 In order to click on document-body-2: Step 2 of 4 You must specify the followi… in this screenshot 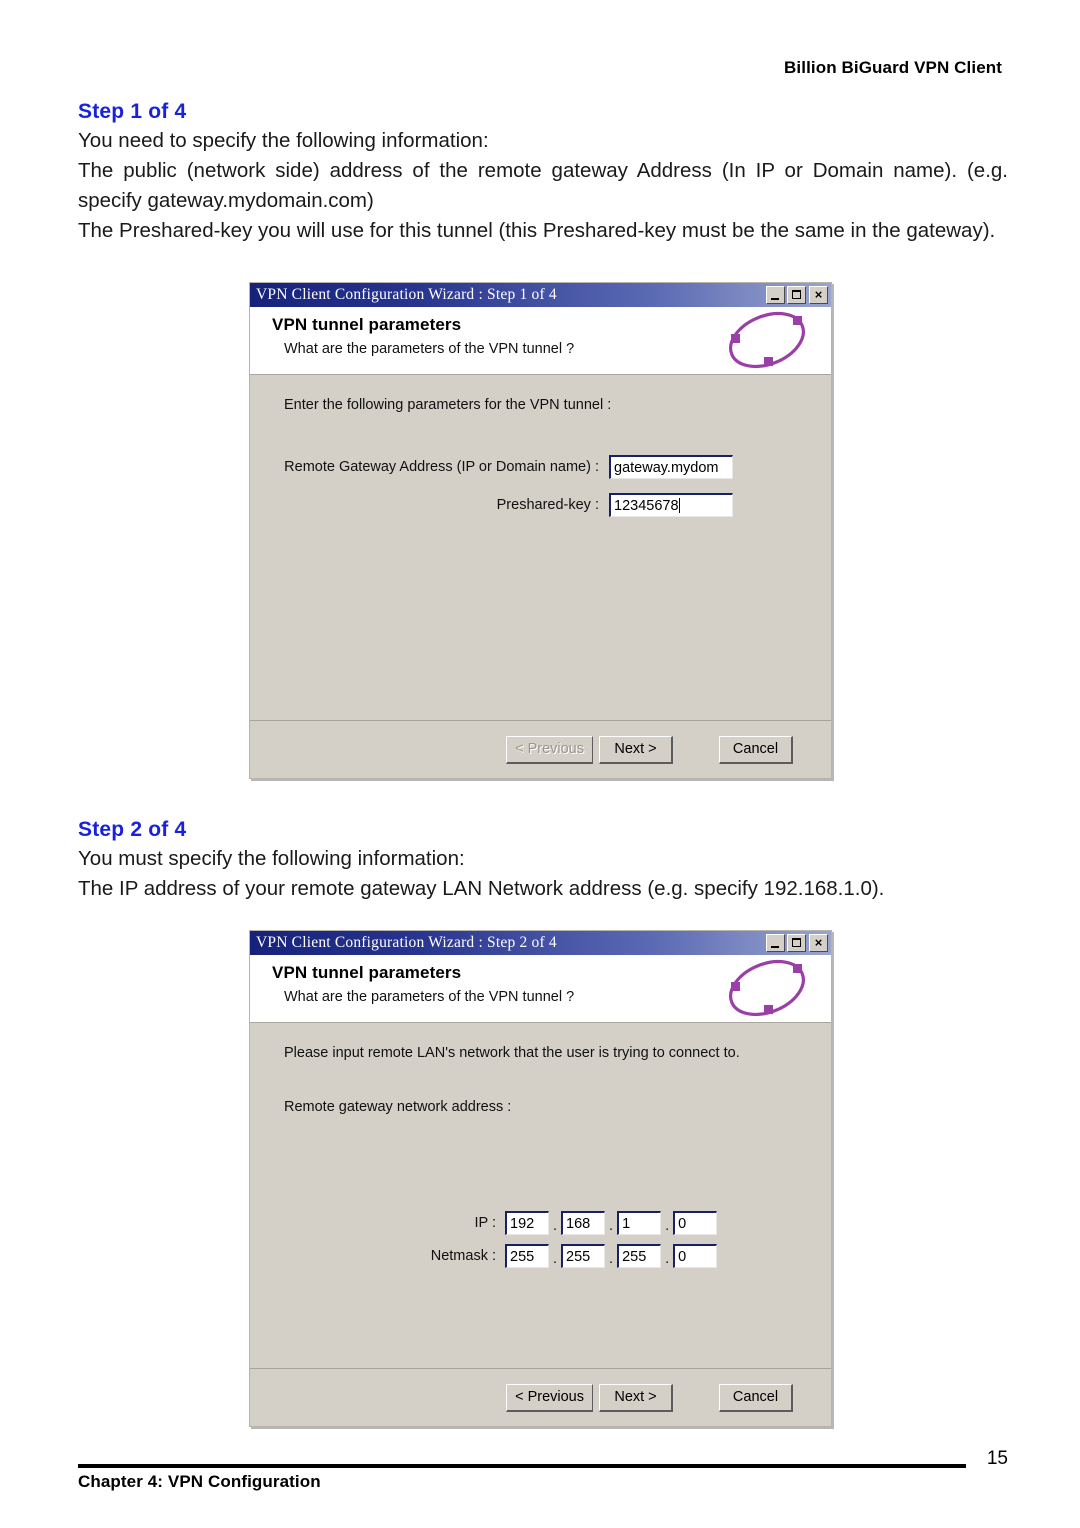, I will do `click(543, 861)`.